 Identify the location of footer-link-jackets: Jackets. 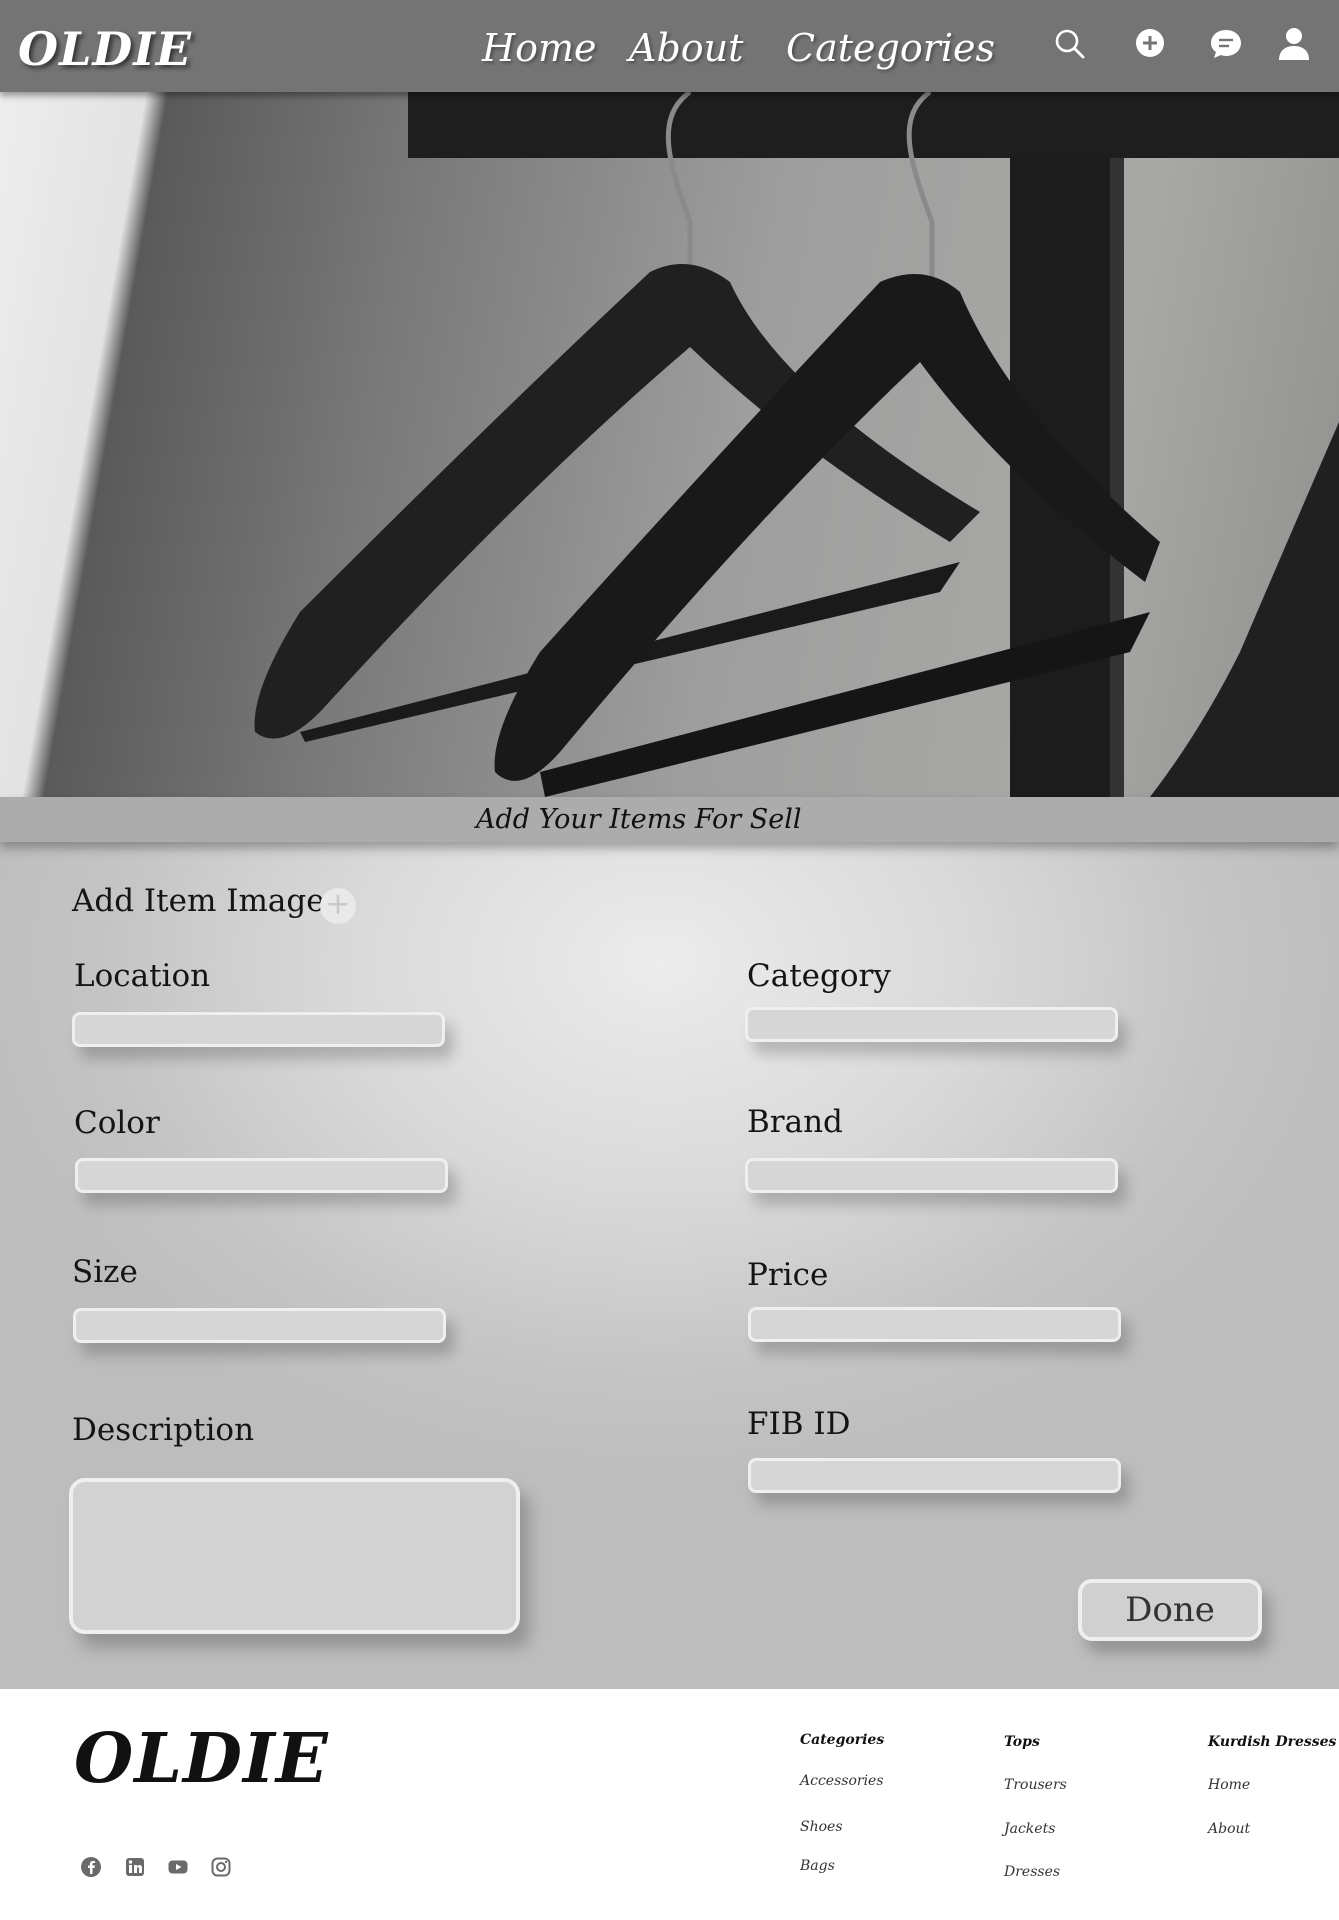
(1029, 1829).